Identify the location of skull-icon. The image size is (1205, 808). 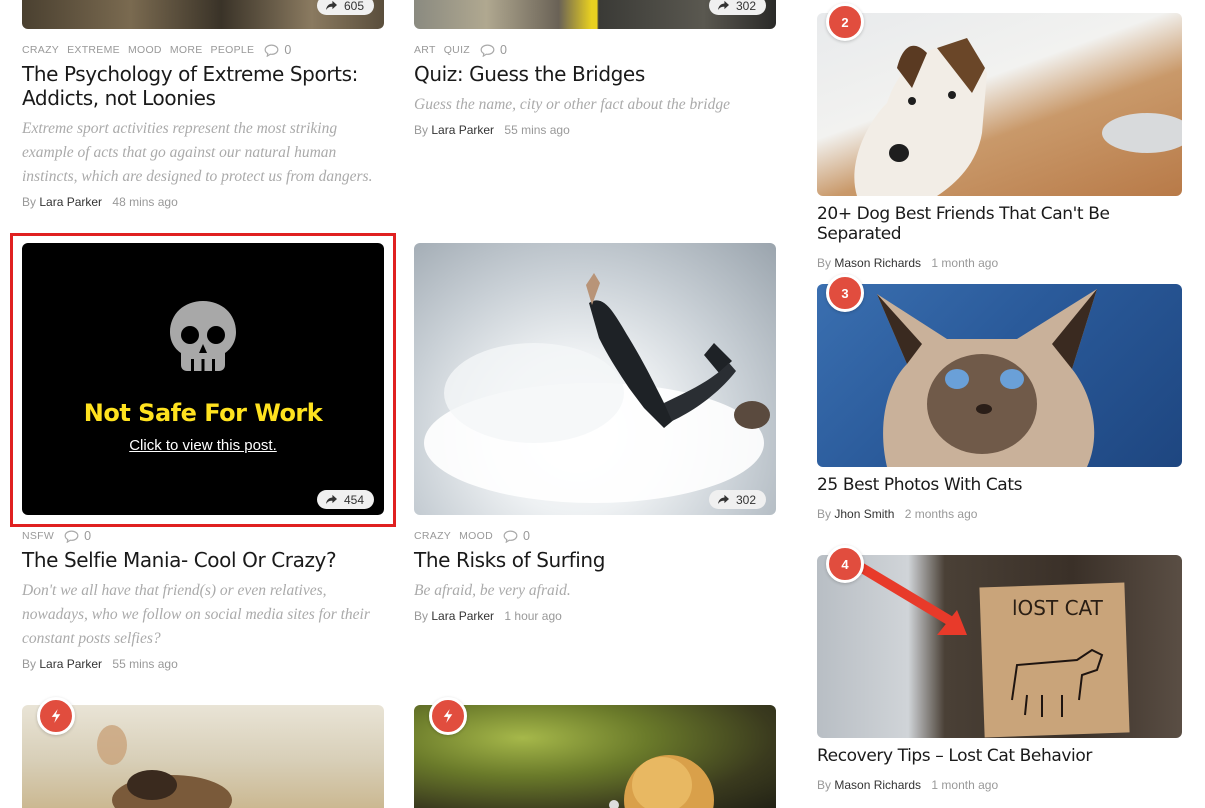
(203, 336).